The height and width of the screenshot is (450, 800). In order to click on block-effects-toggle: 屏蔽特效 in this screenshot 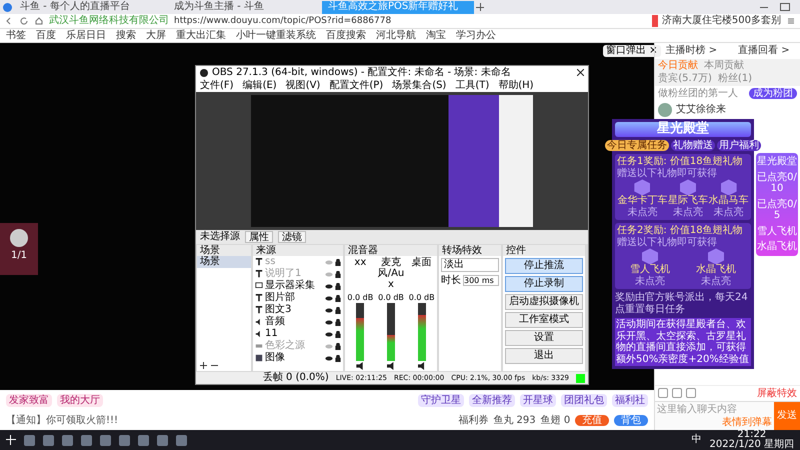, I will do `click(777, 393)`.